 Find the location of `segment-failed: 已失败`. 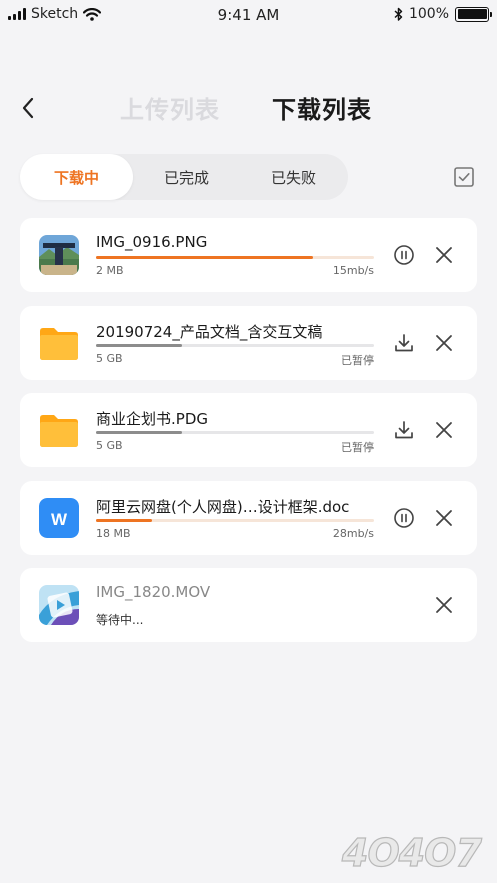

segment-failed: 已失败 is located at coordinates (293, 177).